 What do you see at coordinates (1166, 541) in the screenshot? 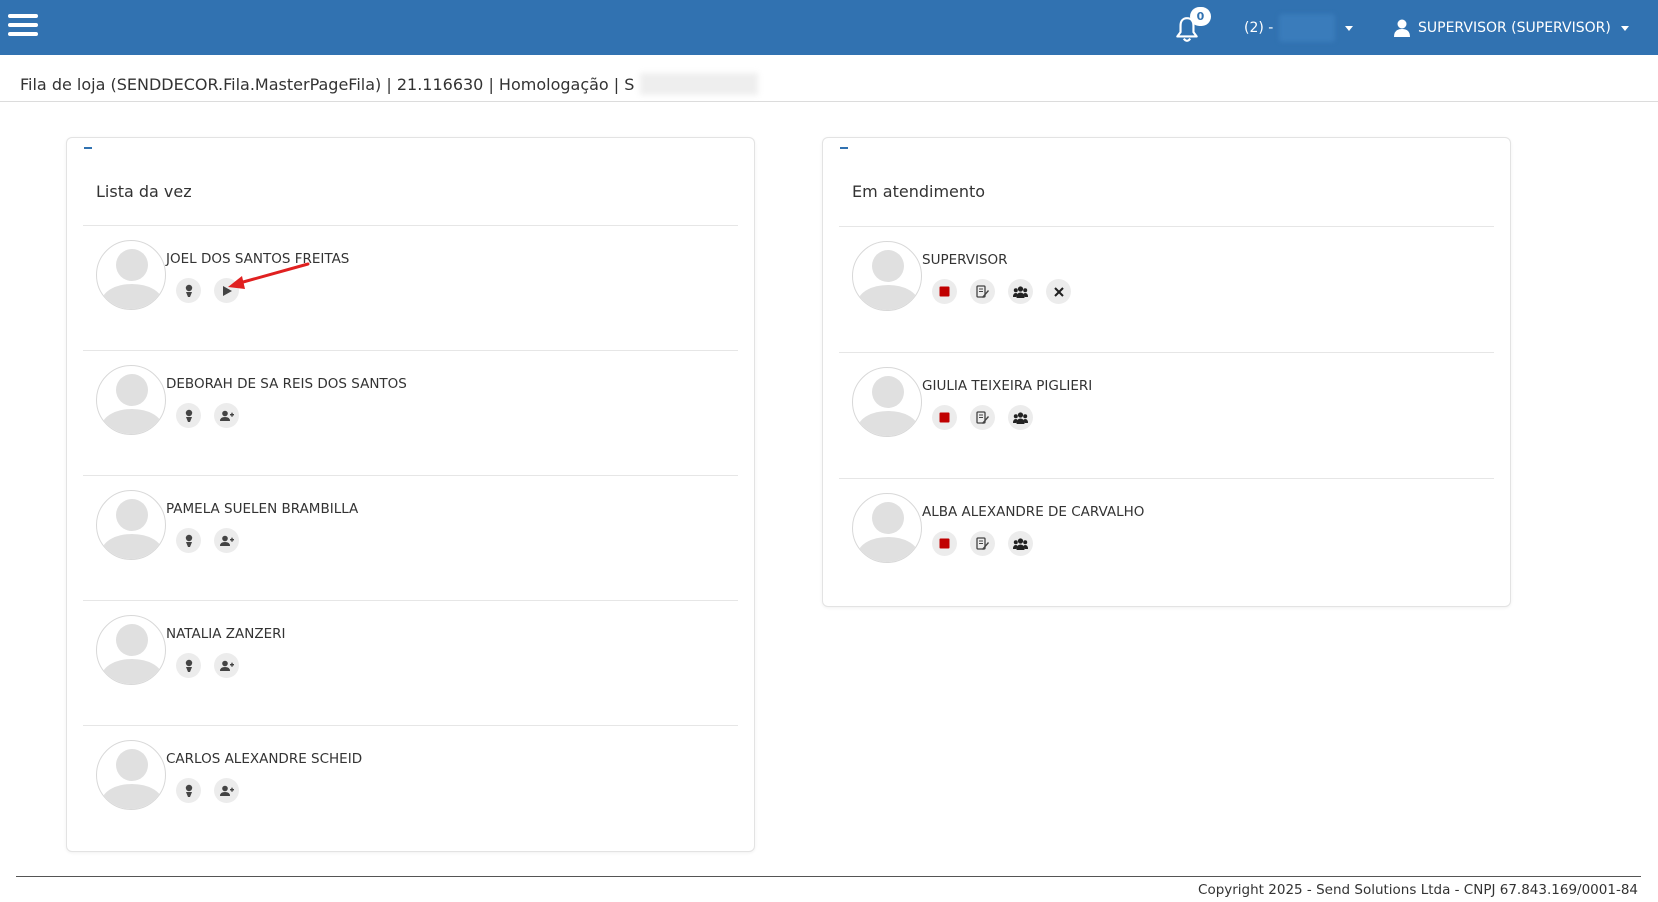
I see `list-item: ALBA ALEXANDRE DE CARVALHO` at bounding box center [1166, 541].